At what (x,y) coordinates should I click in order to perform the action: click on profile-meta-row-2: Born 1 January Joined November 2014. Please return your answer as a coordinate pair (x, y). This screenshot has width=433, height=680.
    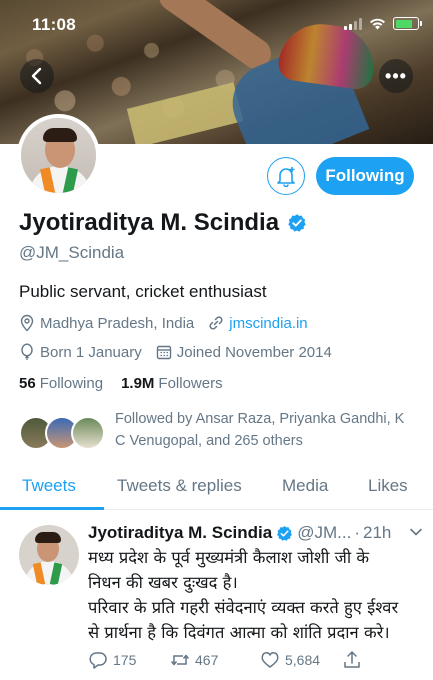
    Looking at the image, I should click on (175, 352).